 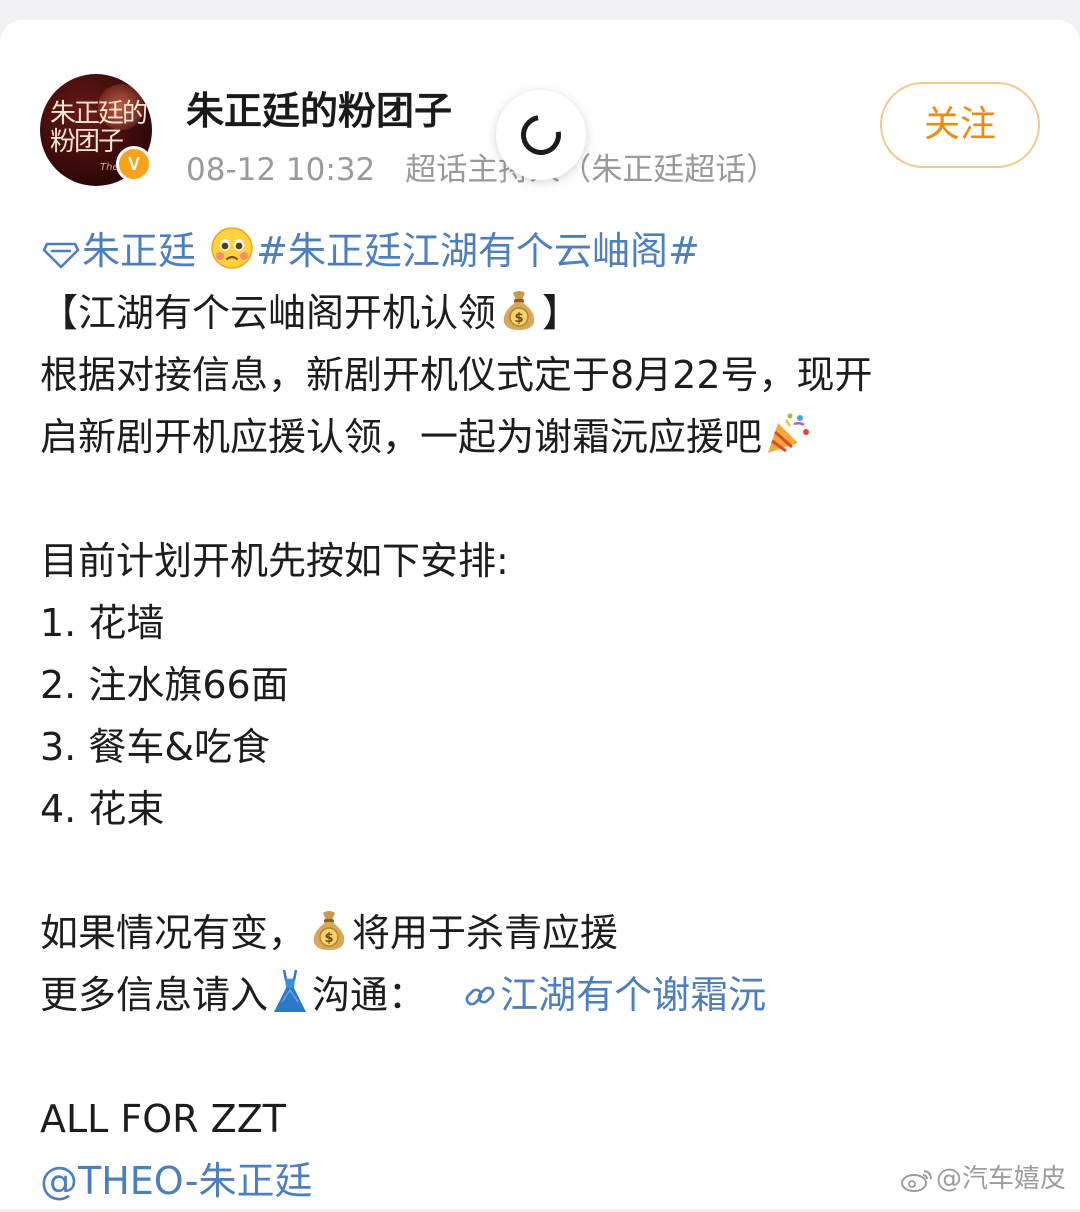 What do you see at coordinates (61, 255) in the screenshot?
I see `diamond-icon` at bounding box center [61, 255].